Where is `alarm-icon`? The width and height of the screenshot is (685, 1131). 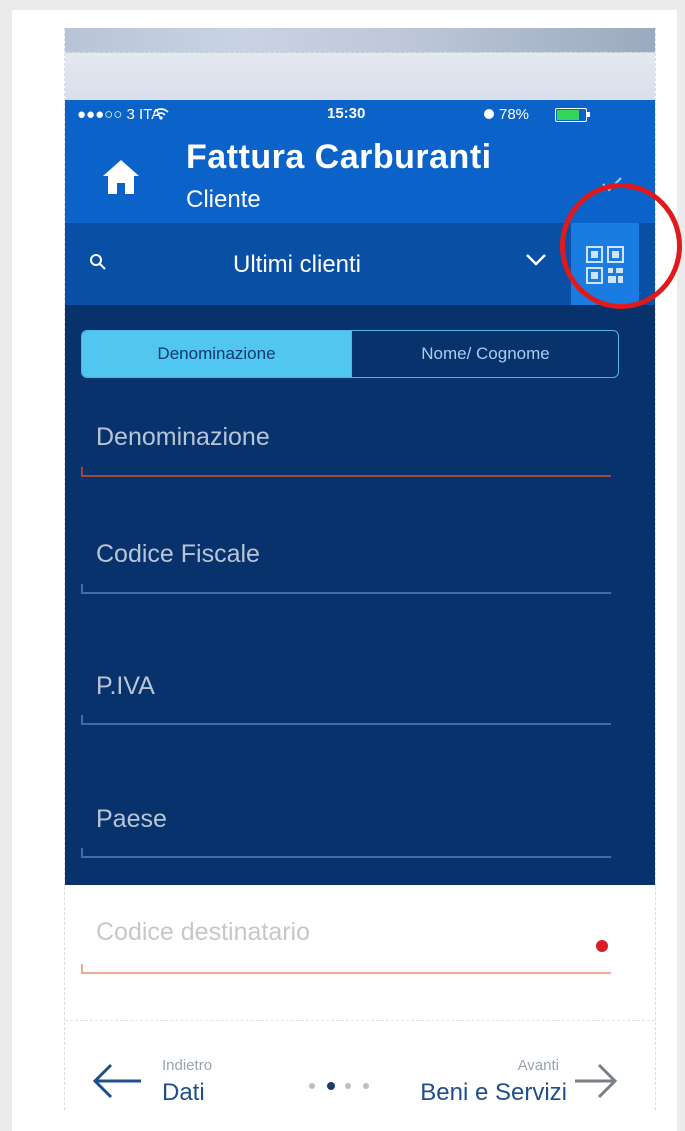 alarm-icon is located at coordinates (489, 114).